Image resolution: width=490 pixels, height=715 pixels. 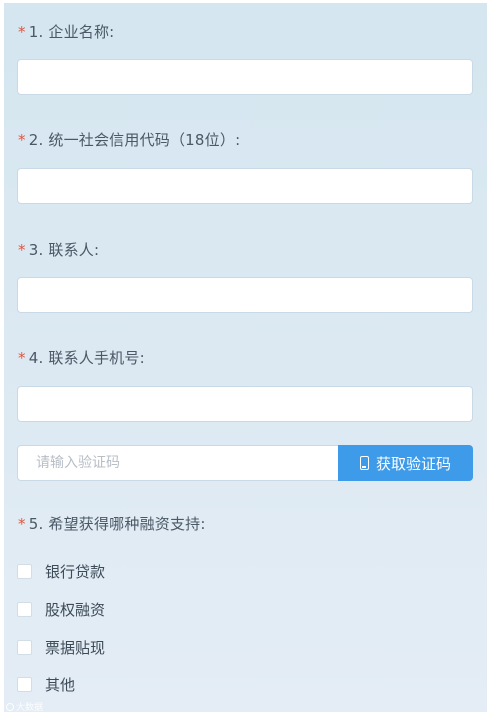 I want to click on watermark-text: 大数据, so click(x=30, y=707).